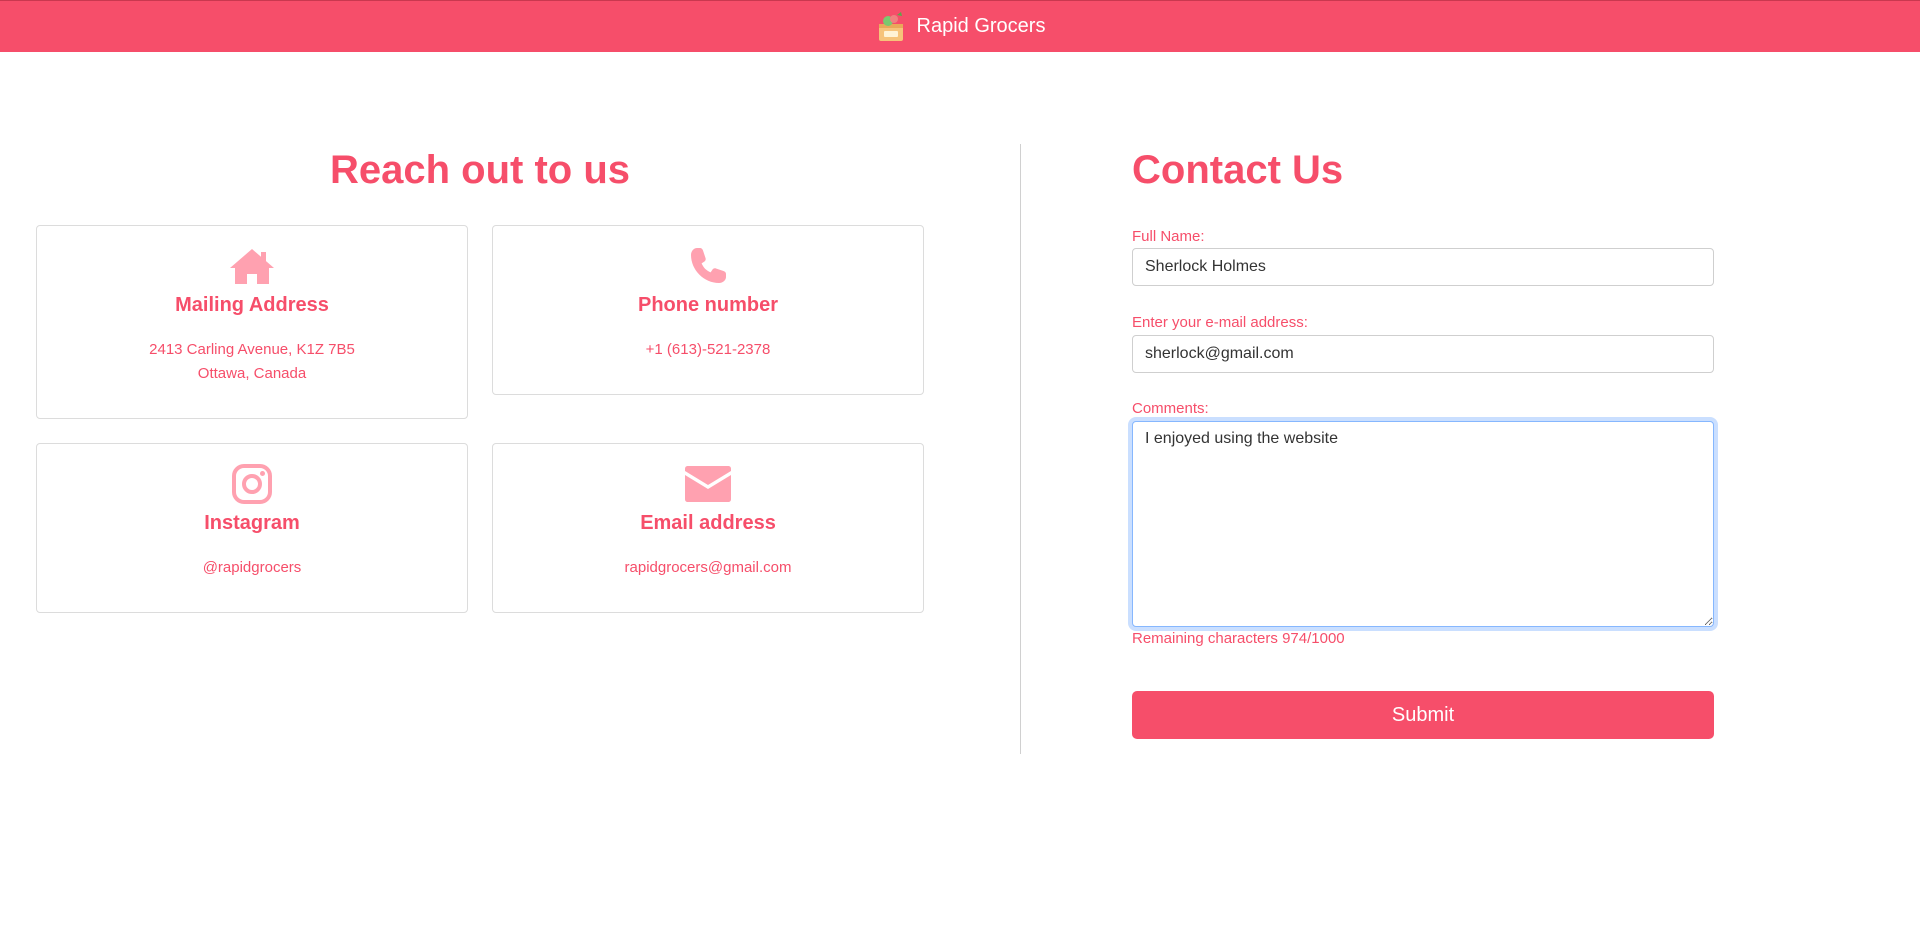 This screenshot has width=1920, height=938. What do you see at coordinates (707, 305) in the screenshot?
I see `phone-number-title: Phone number` at bounding box center [707, 305].